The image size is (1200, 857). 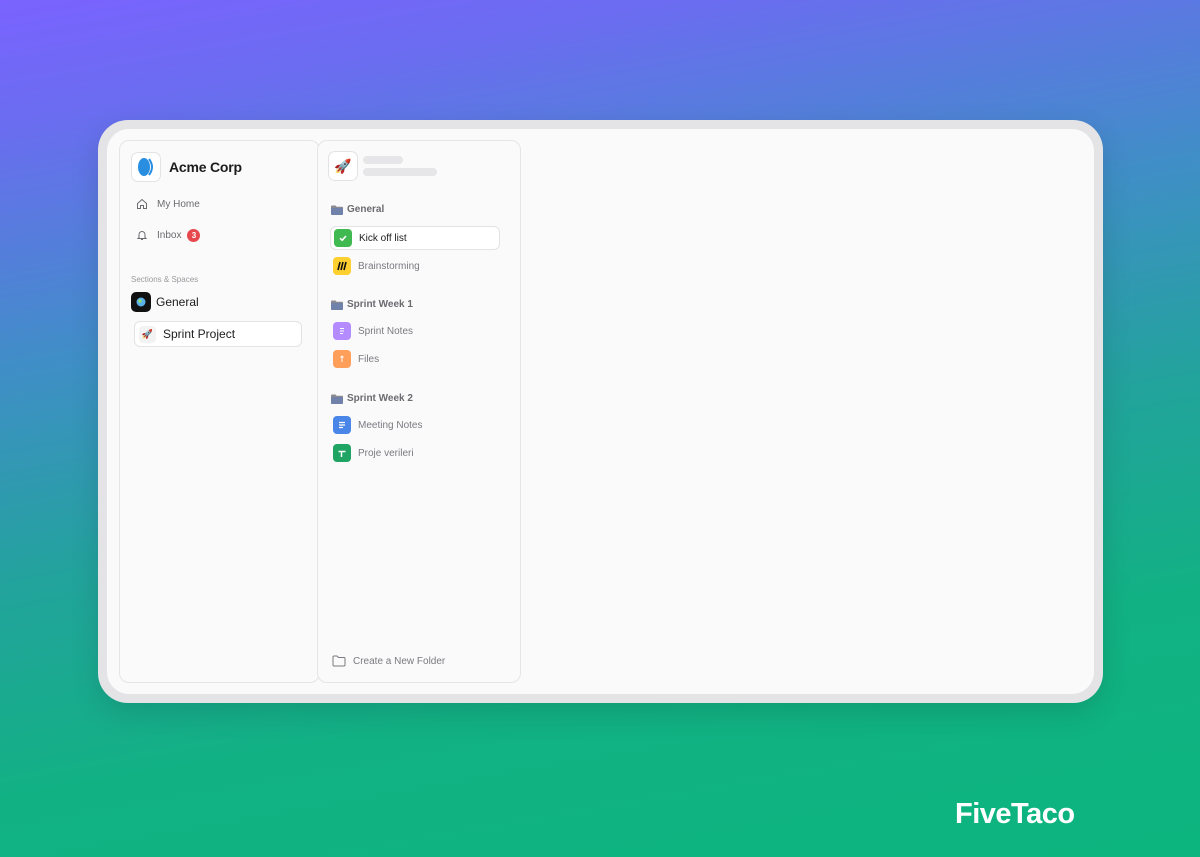 What do you see at coordinates (415, 359) in the screenshot?
I see `doc-files: Files` at bounding box center [415, 359].